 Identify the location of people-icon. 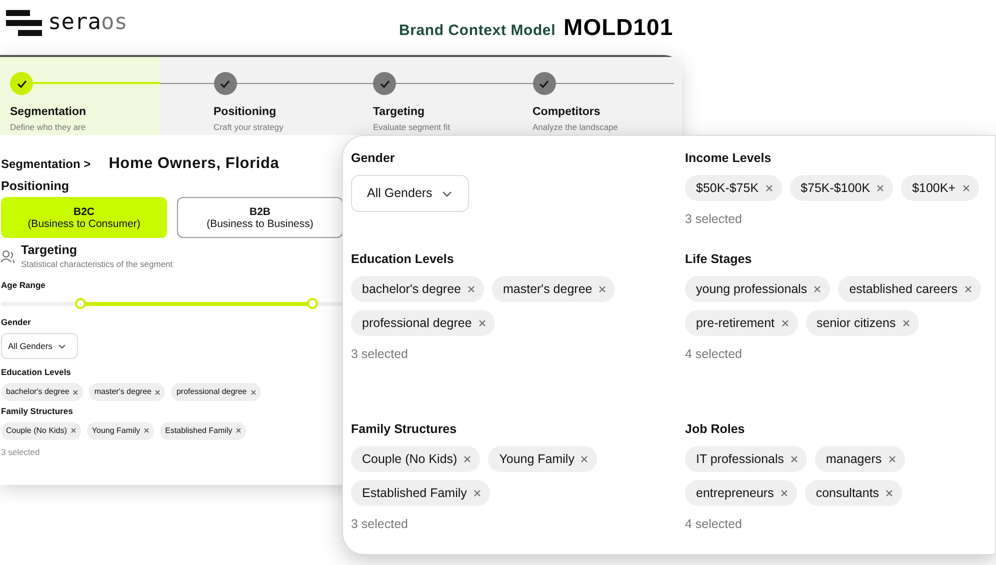
(8, 256).